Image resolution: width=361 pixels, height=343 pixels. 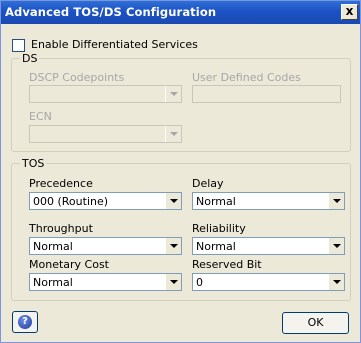 I want to click on help-icon: ?, so click(x=25, y=322).